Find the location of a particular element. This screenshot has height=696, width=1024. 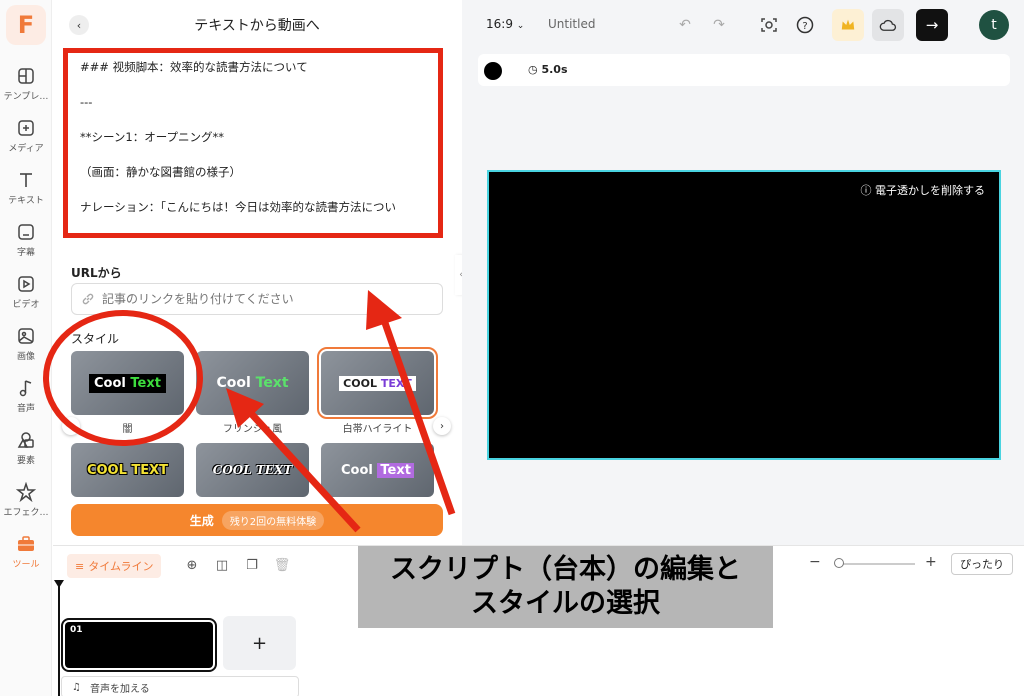

style-name: フリンジュ風 is located at coordinates (252, 429).